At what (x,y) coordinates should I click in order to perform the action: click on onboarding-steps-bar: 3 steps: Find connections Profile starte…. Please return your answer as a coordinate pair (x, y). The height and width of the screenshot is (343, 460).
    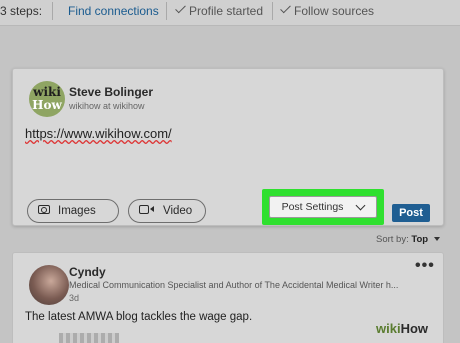
    Looking at the image, I should click on (230, 13).